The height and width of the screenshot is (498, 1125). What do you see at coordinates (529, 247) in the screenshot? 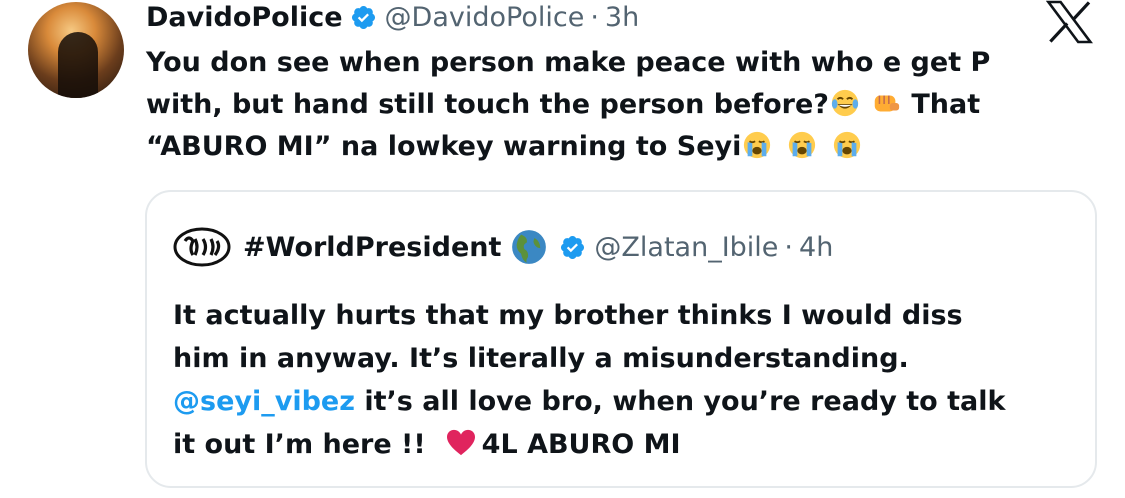
I see `globe-americas-icon` at bounding box center [529, 247].